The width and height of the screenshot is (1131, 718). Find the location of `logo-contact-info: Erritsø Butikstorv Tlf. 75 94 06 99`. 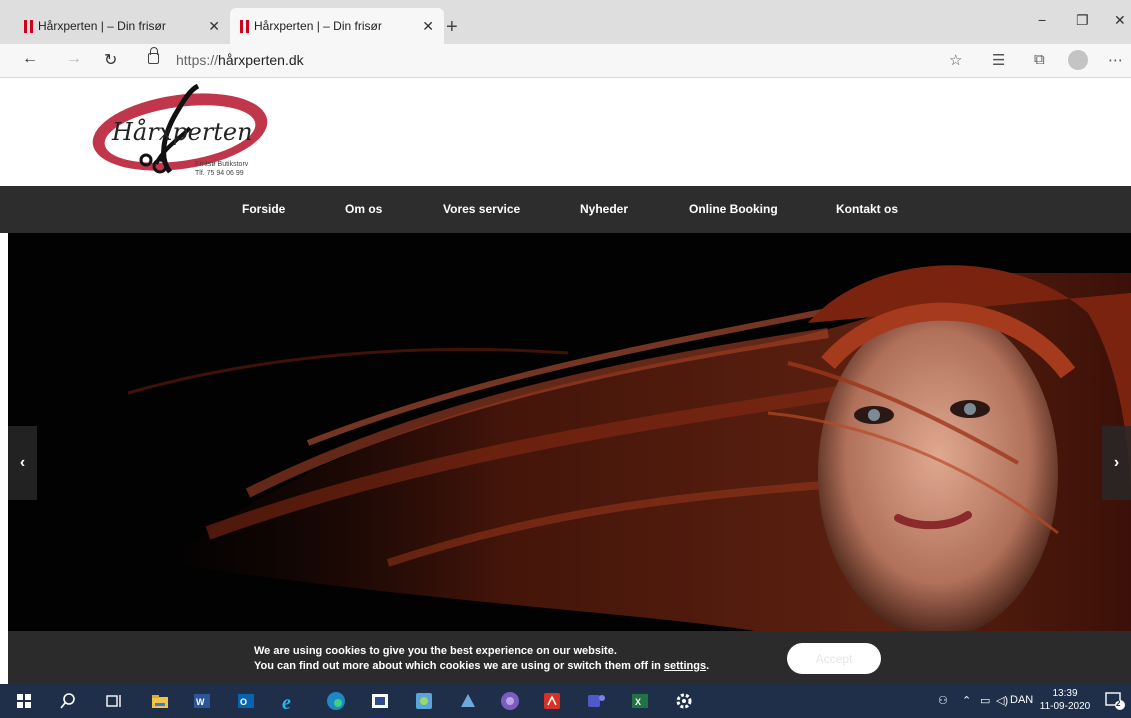

logo-contact-info: Erritsø Butikstorv Tlf. 75 94 06 99 is located at coordinates (221, 169).